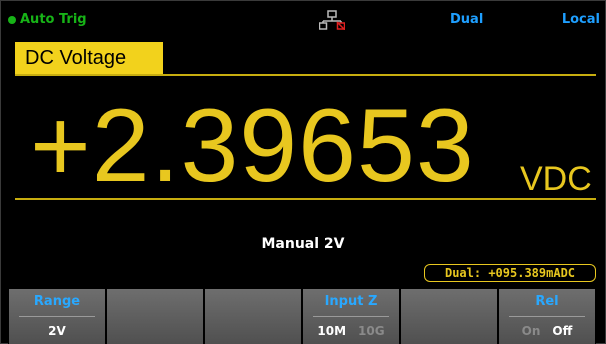 The height and width of the screenshot is (344, 606). I want to click on input-z-option-10m: 10M, so click(332, 331).